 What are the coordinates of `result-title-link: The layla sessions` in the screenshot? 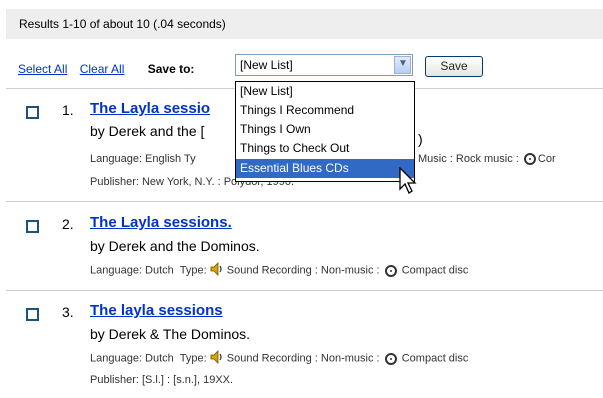 It's located at (156, 310).